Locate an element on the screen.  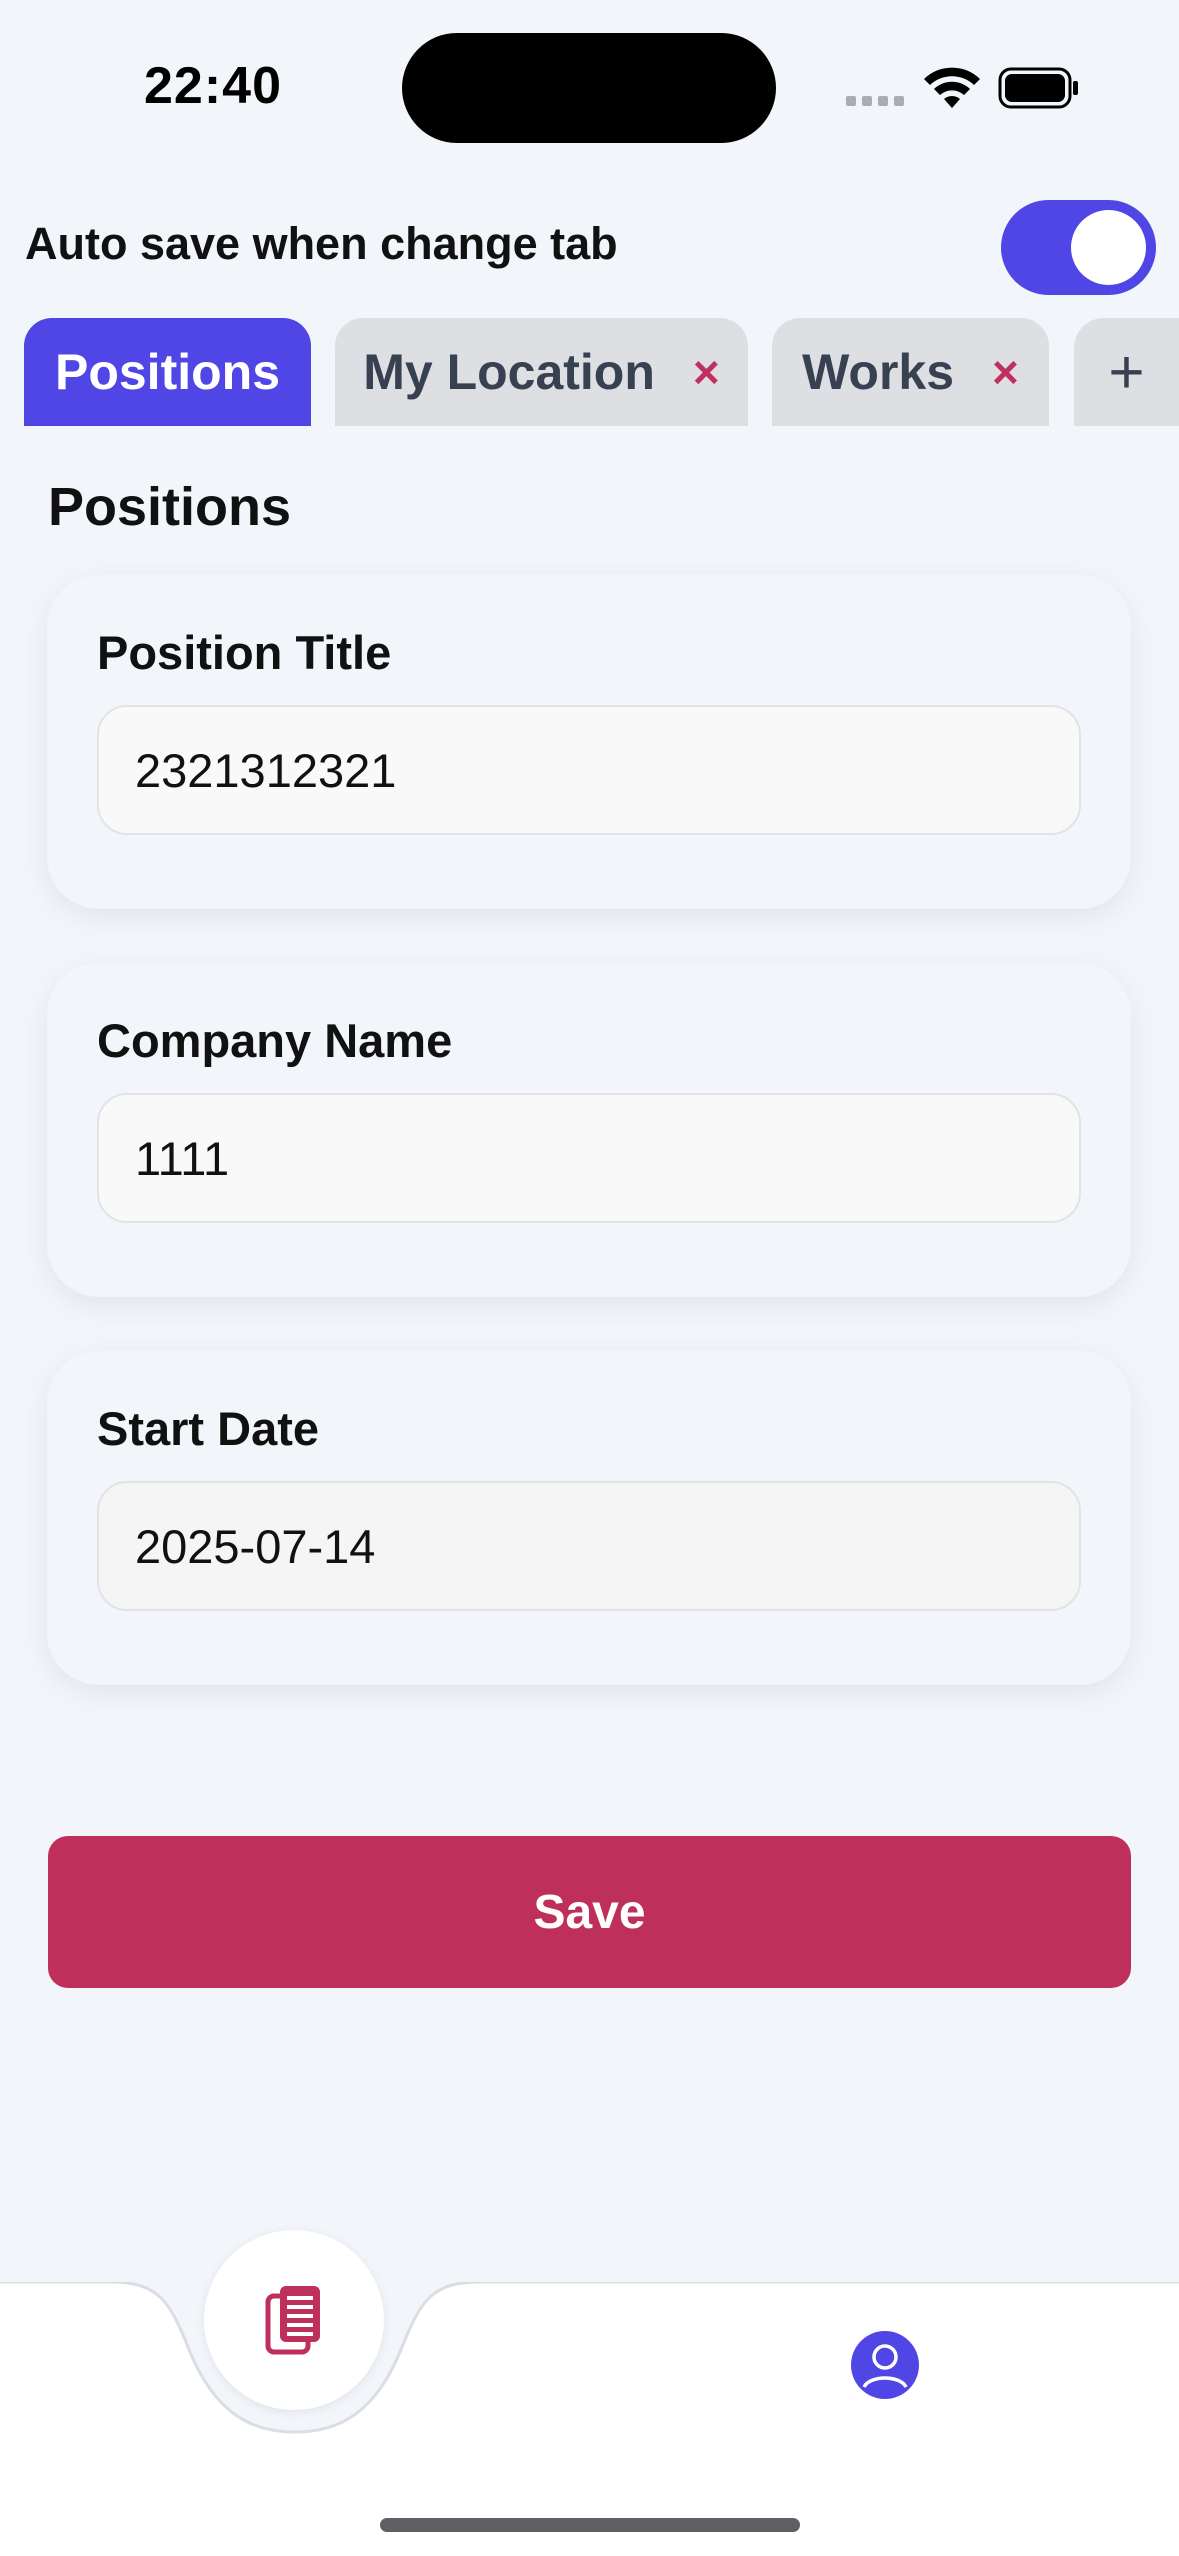
wifi-icon is located at coordinates (952, 87).